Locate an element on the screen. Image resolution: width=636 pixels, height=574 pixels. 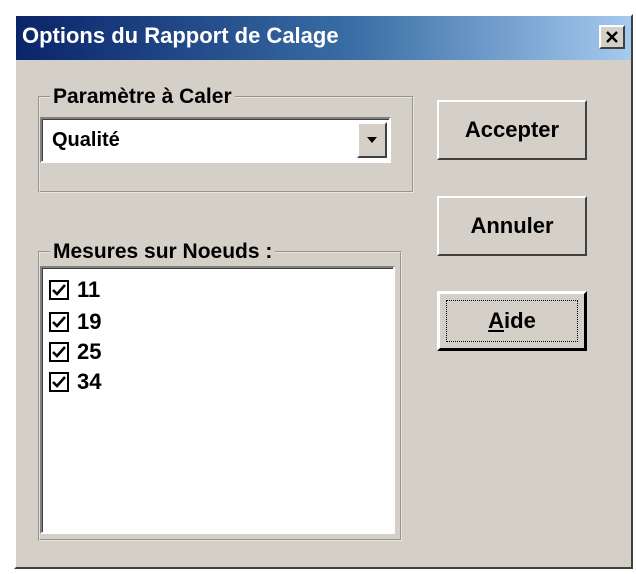
node-label: 25 is located at coordinates (89, 351).